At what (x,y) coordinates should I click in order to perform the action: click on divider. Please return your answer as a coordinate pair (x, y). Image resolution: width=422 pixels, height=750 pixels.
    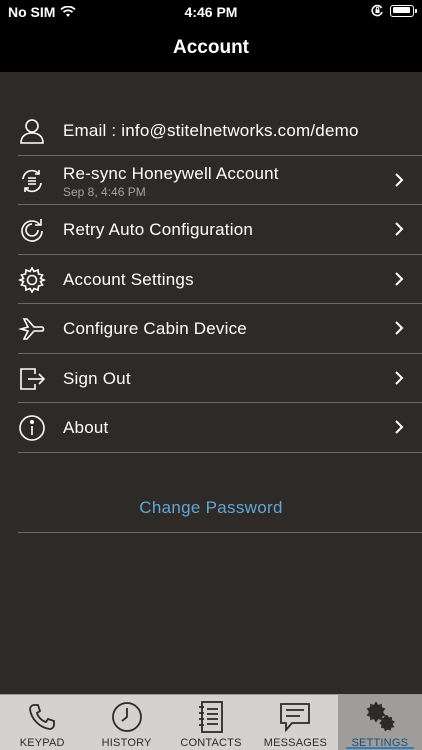
    Looking at the image, I should click on (220, 532).